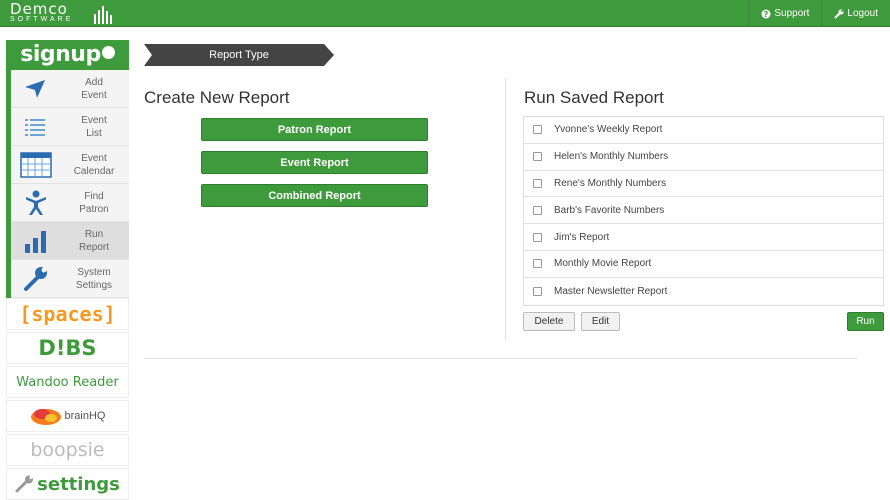 This screenshot has width=890, height=500. What do you see at coordinates (703, 157) in the screenshot?
I see `list-item: Helen's Monthly Numbers` at bounding box center [703, 157].